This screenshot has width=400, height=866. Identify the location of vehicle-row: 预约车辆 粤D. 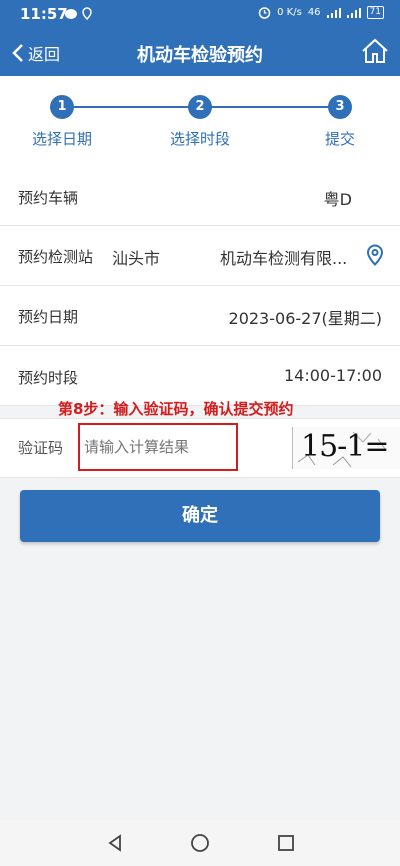
(200, 197).